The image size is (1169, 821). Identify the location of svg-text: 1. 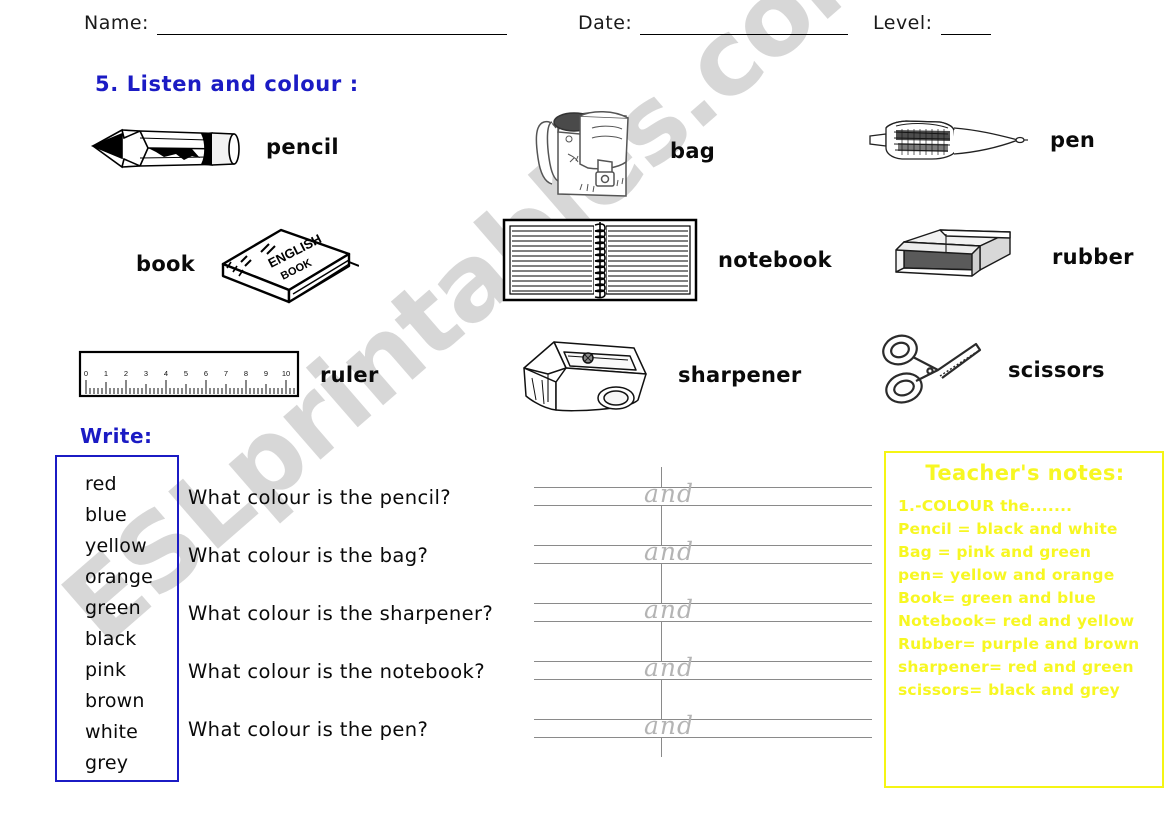
(106, 373).